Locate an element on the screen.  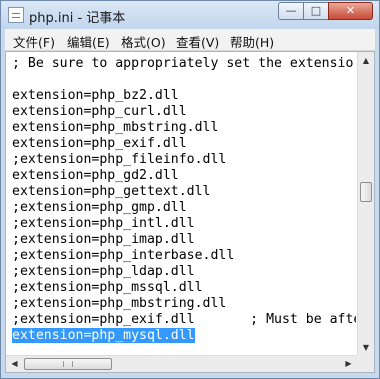
selected-text-line: extension=php_mysql.dll is located at coordinates (184, 336).